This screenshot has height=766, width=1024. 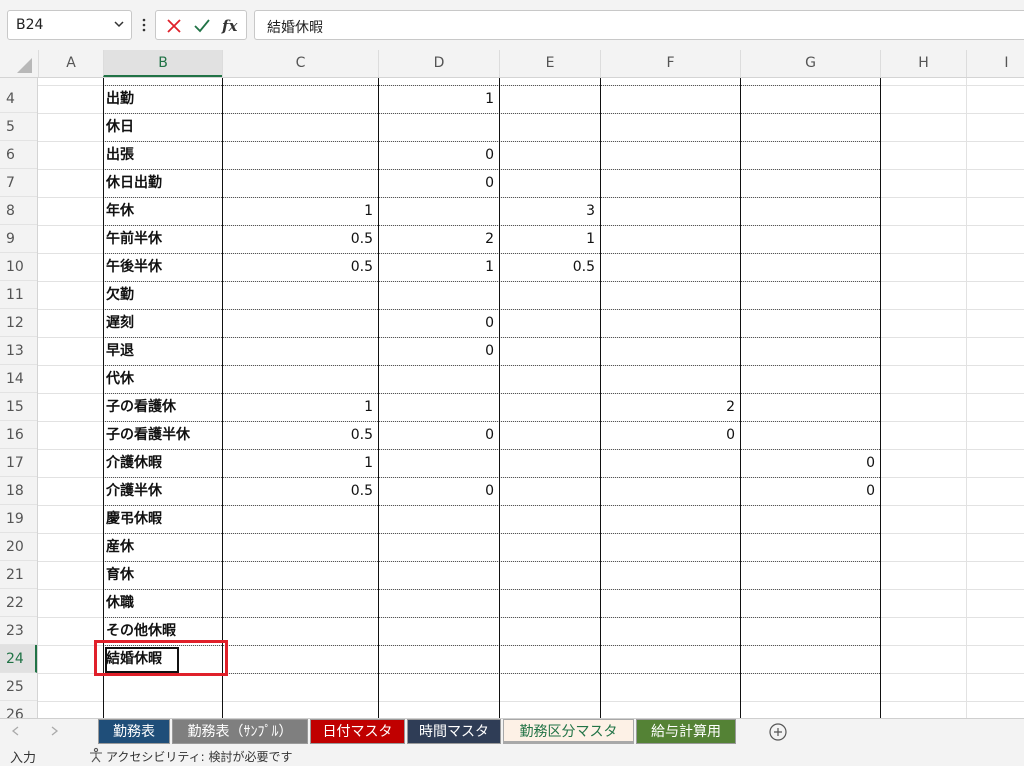 What do you see at coordinates (16, 731) in the screenshot?
I see `scroll-left-icon` at bounding box center [16, 731].